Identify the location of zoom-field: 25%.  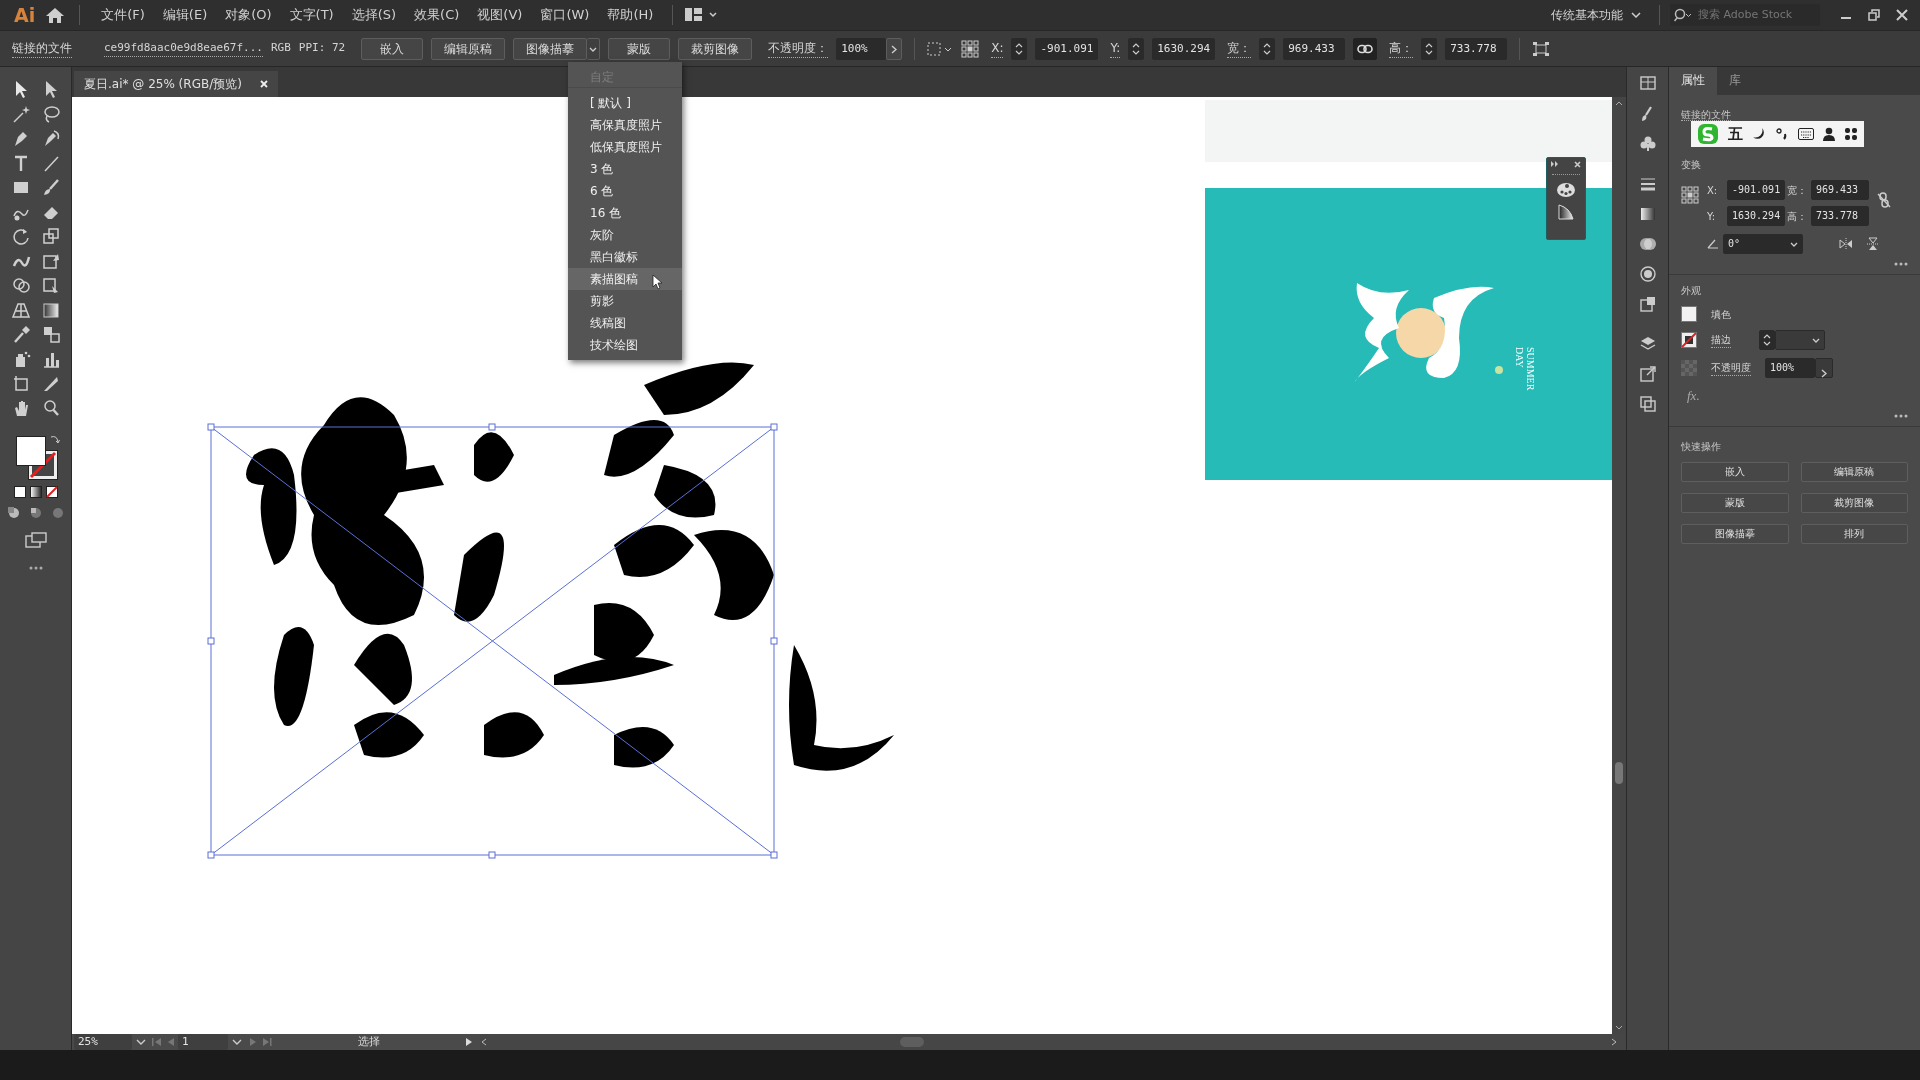
(103, 1042).